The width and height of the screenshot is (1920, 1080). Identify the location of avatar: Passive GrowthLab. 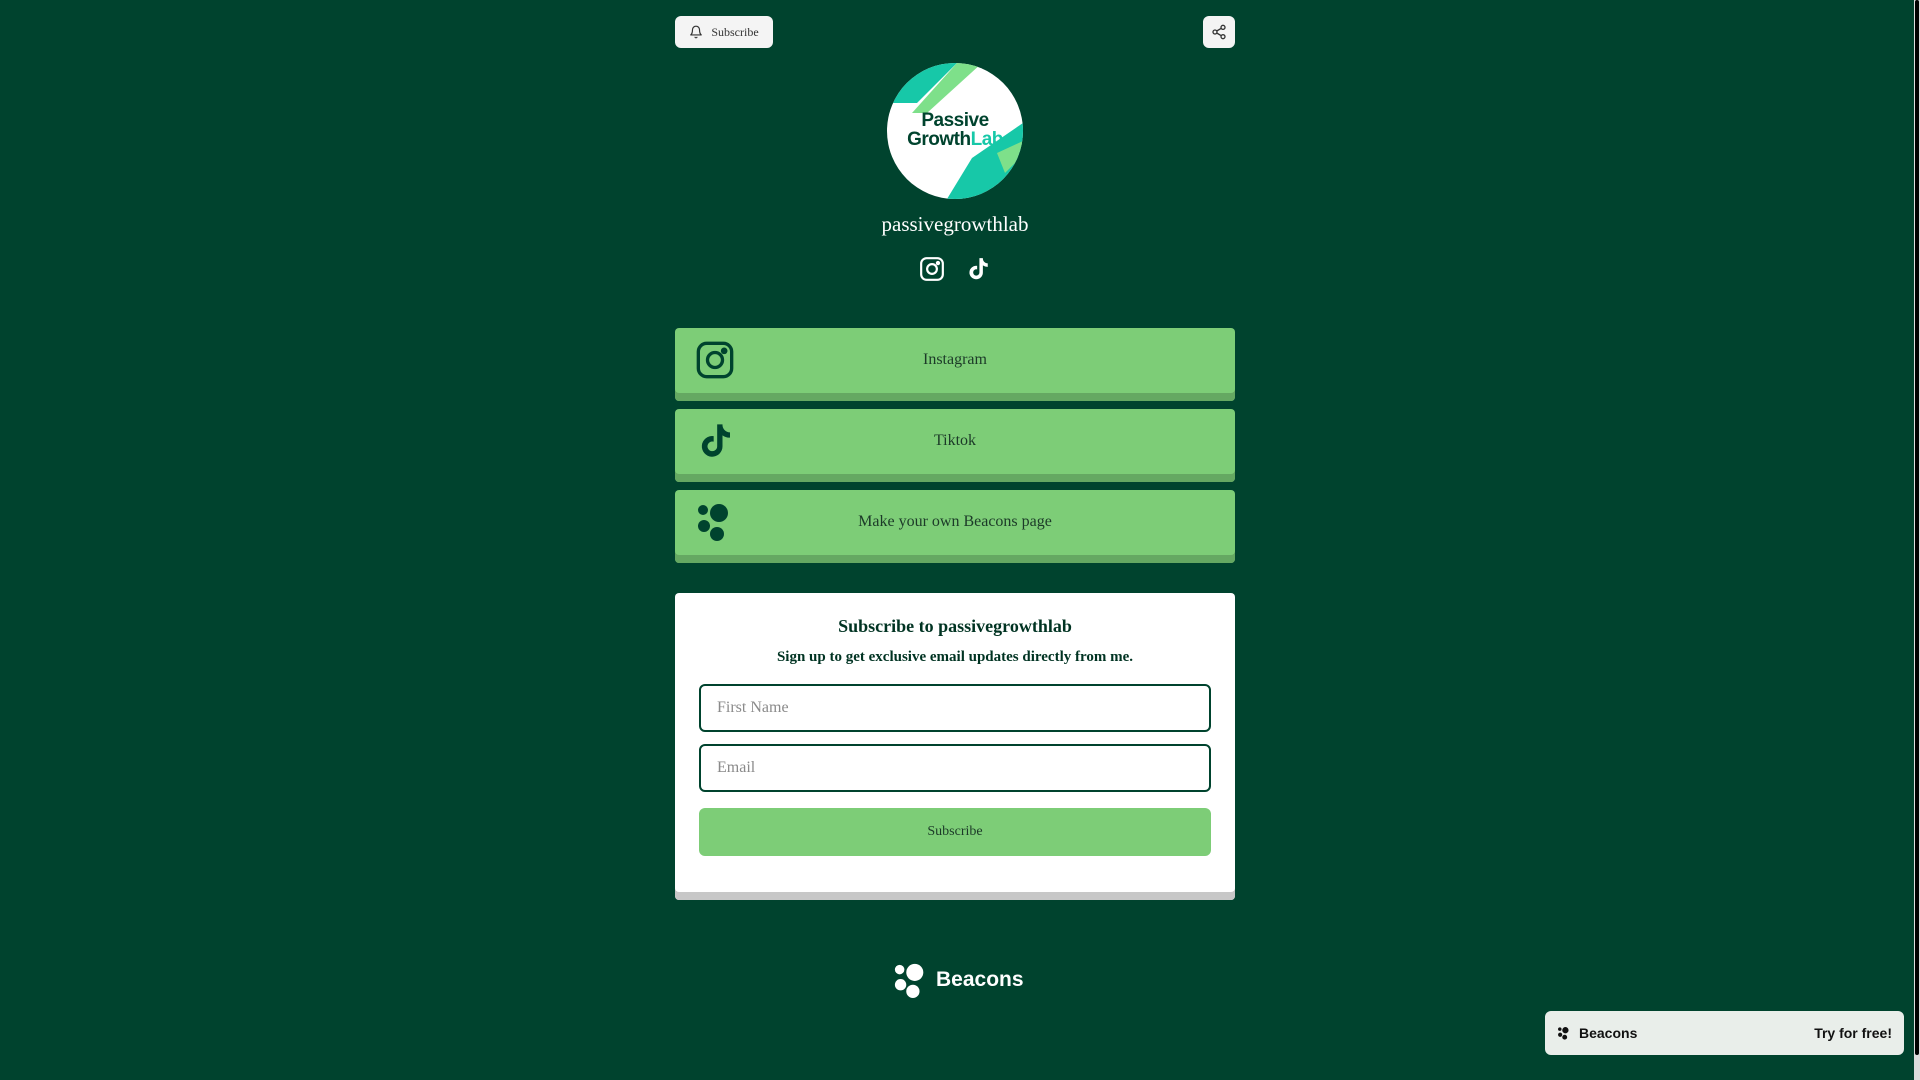
(955, 131).